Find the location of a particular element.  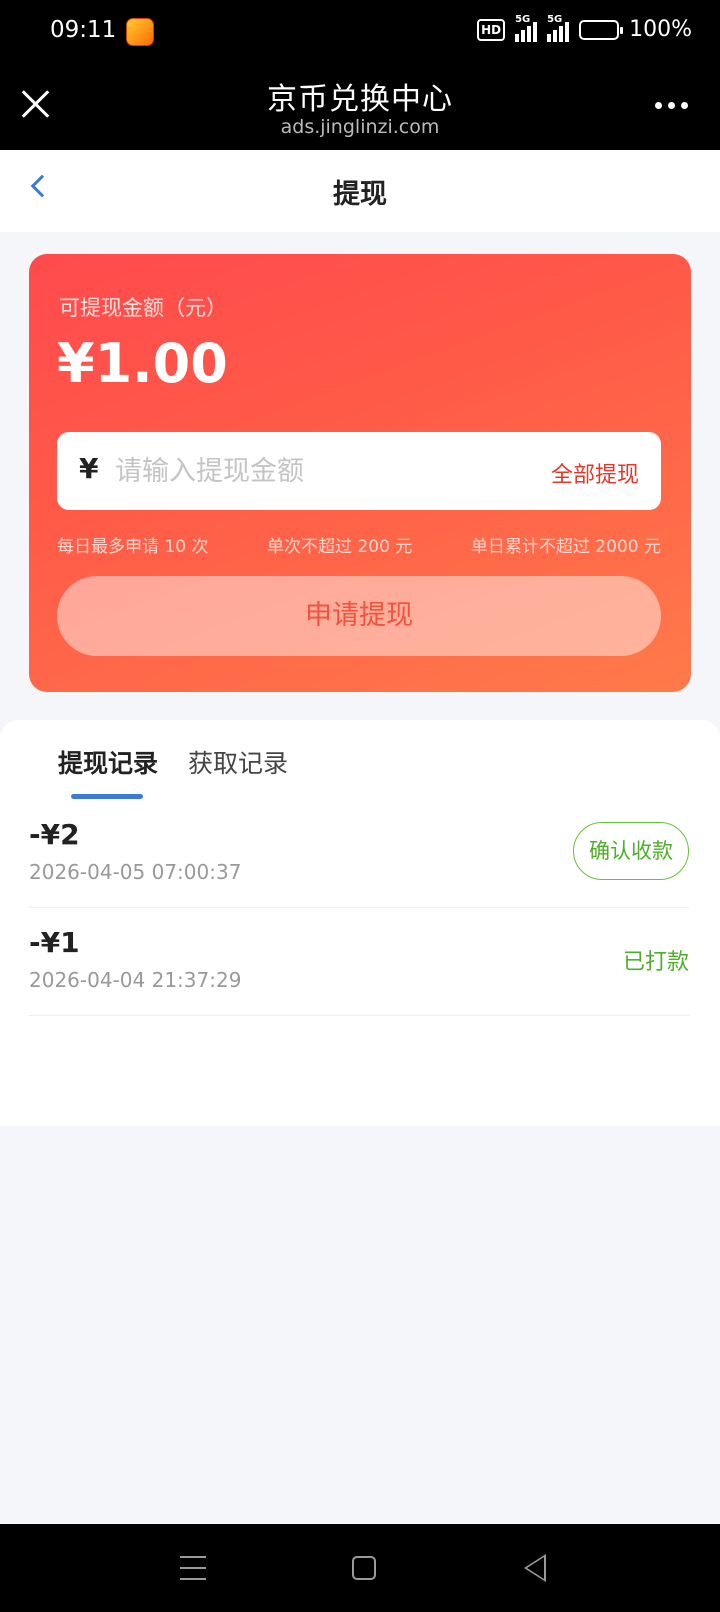

status-badge: 已打款 is located at coordinates (655, 962).